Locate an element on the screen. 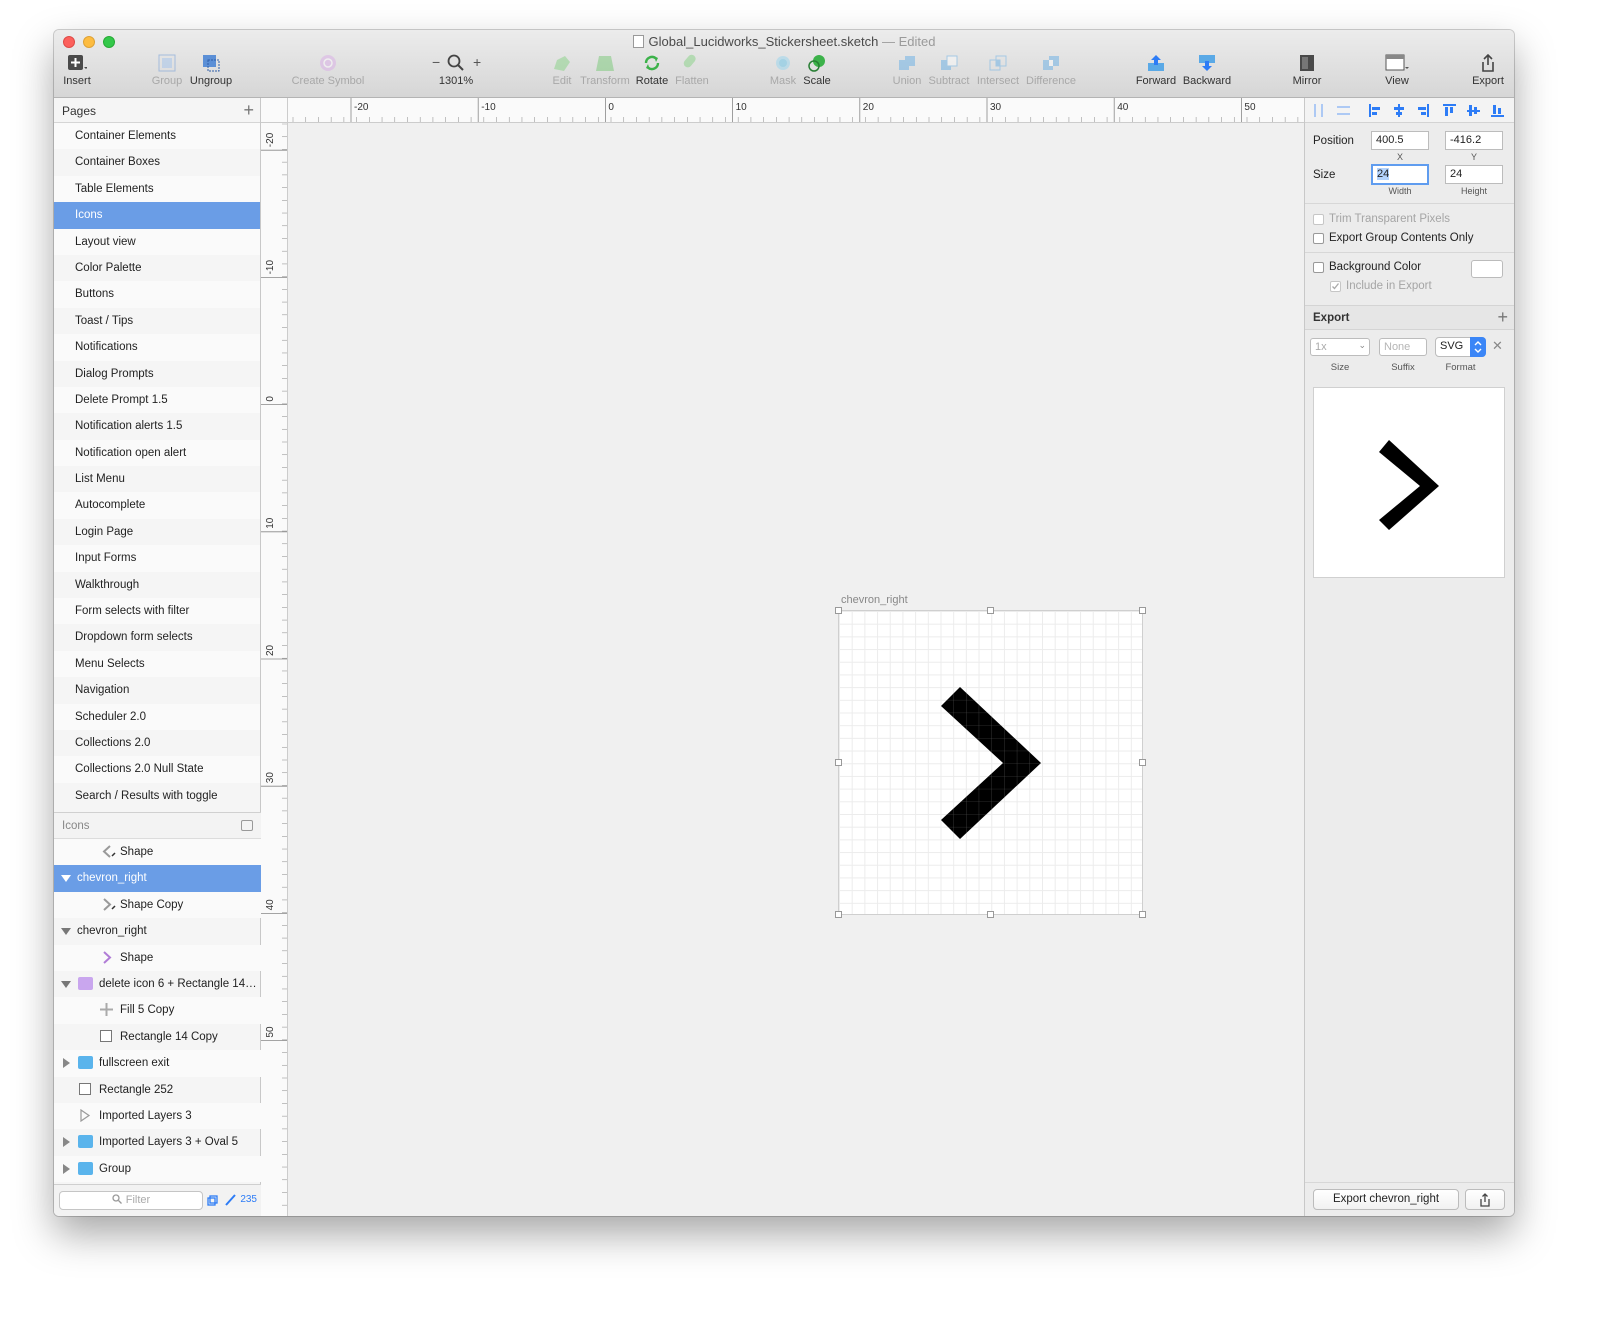 Image resolution: width=1608 pixels, height=1326 pixels. page-item: Container Elements is located at coordinates (157, 136).